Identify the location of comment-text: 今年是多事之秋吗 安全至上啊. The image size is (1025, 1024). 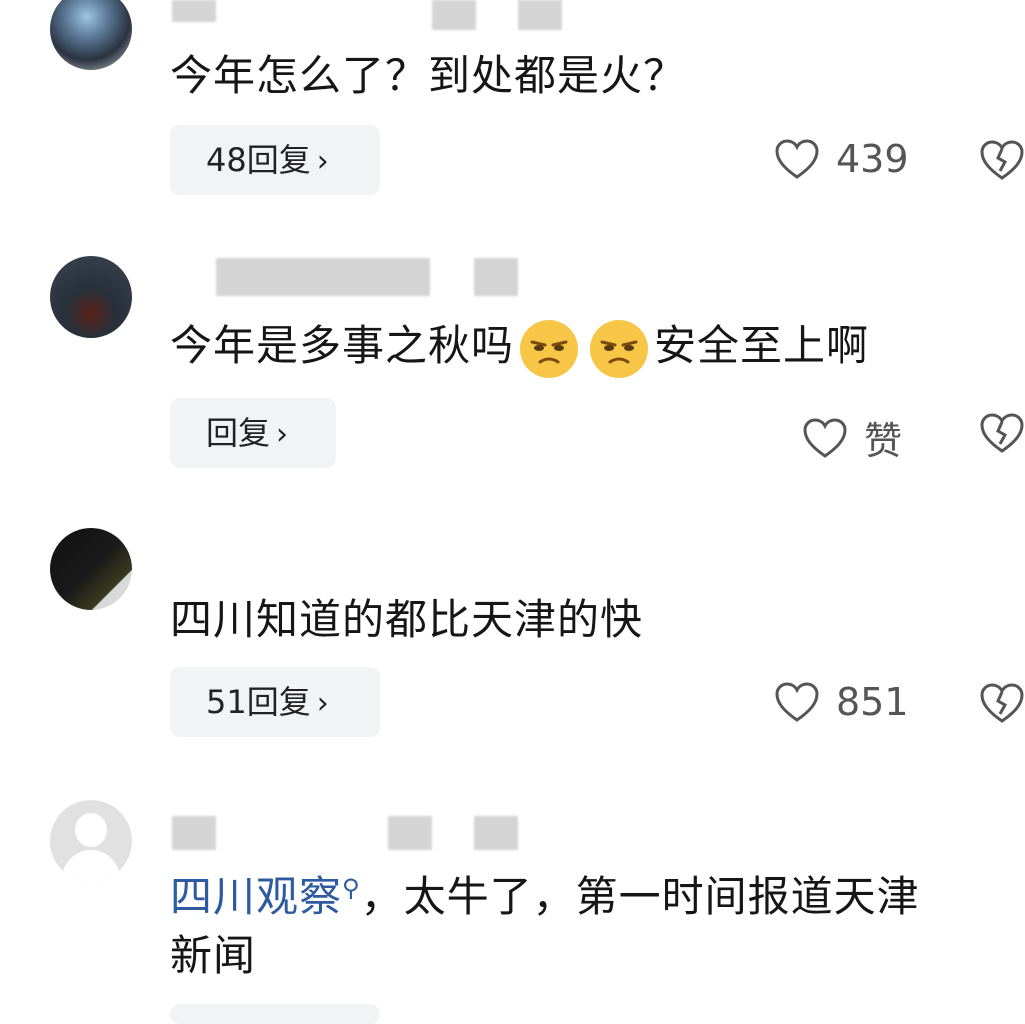
(519, 348).